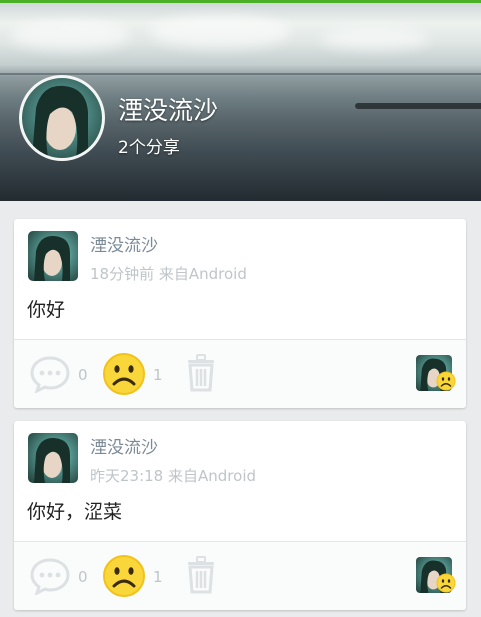 The height and width of the screenshot is (617, 481). I want to click on post-meta: 昨天23:18 来自Android, so click(173, 475).